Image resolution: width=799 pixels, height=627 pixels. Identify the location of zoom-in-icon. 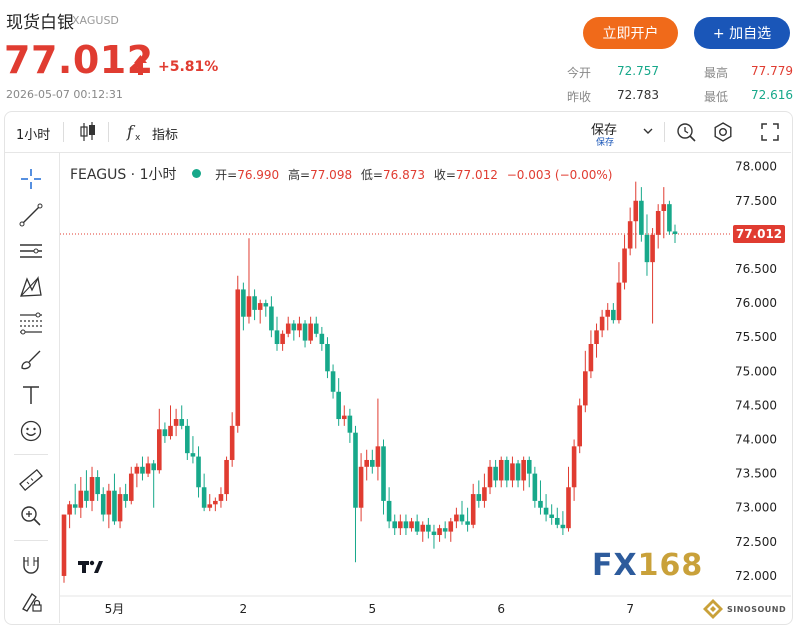
(31, 516).